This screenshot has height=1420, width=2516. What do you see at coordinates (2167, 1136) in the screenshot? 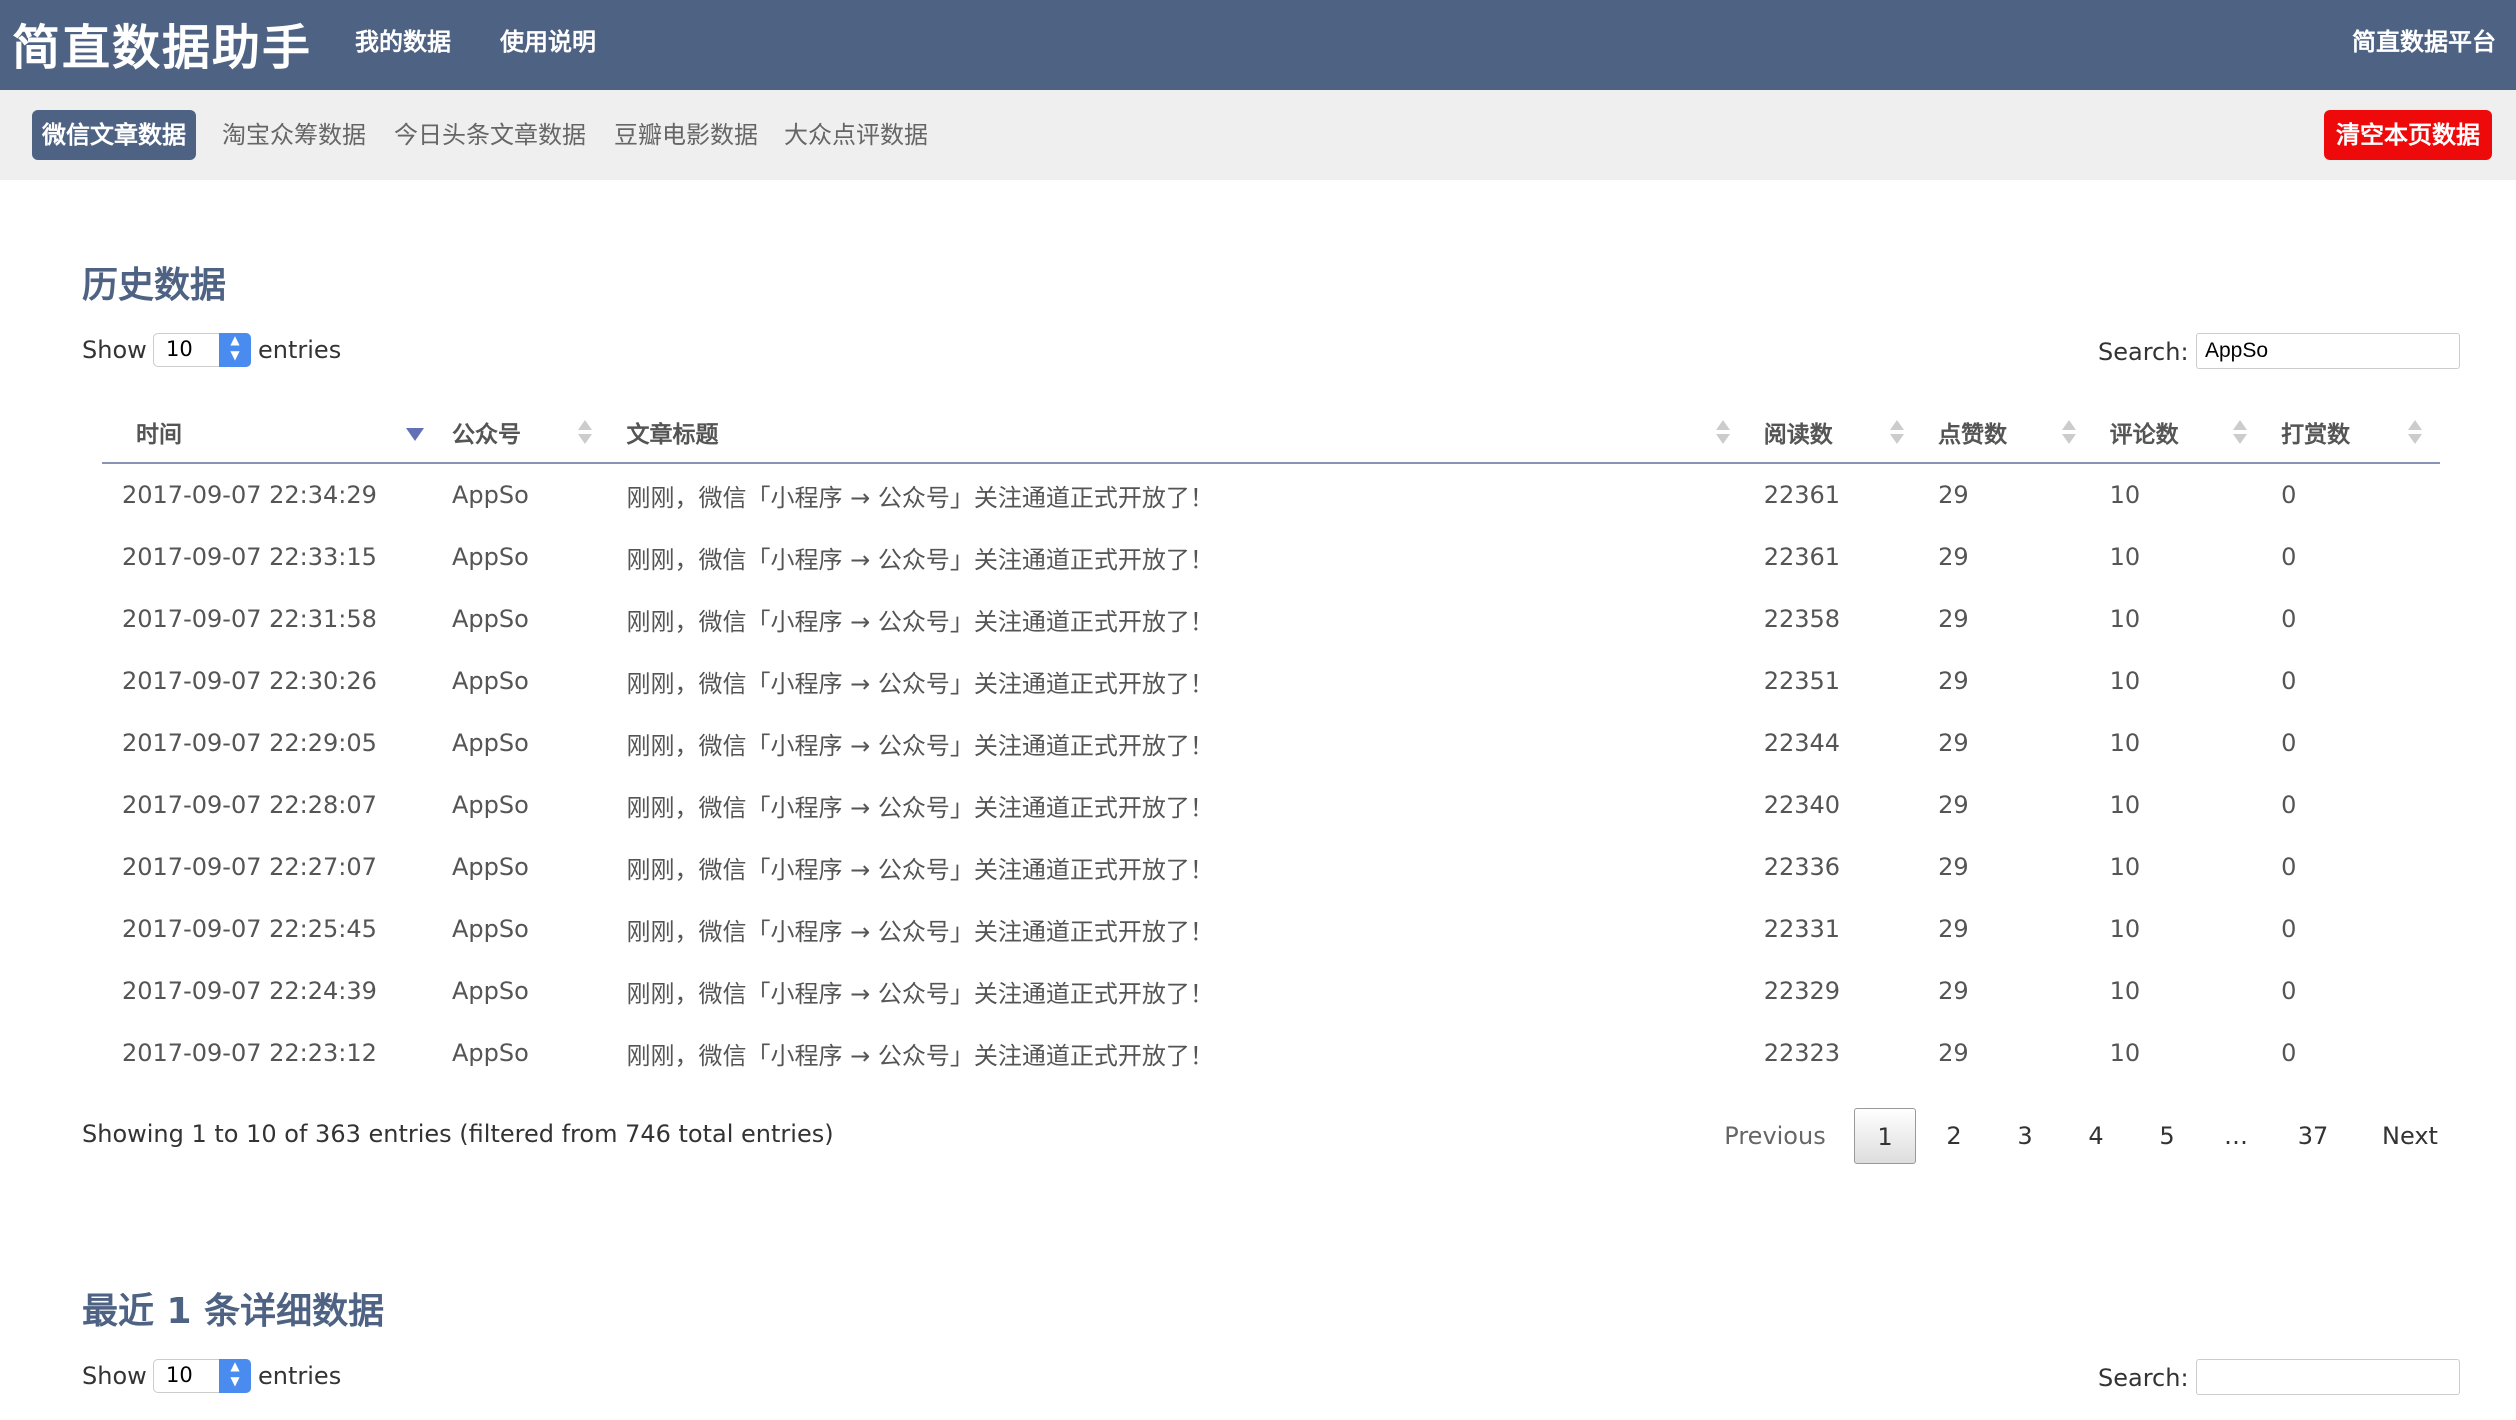
I see `pagination-page-5: 5` at bounding box center [2167, 1136].